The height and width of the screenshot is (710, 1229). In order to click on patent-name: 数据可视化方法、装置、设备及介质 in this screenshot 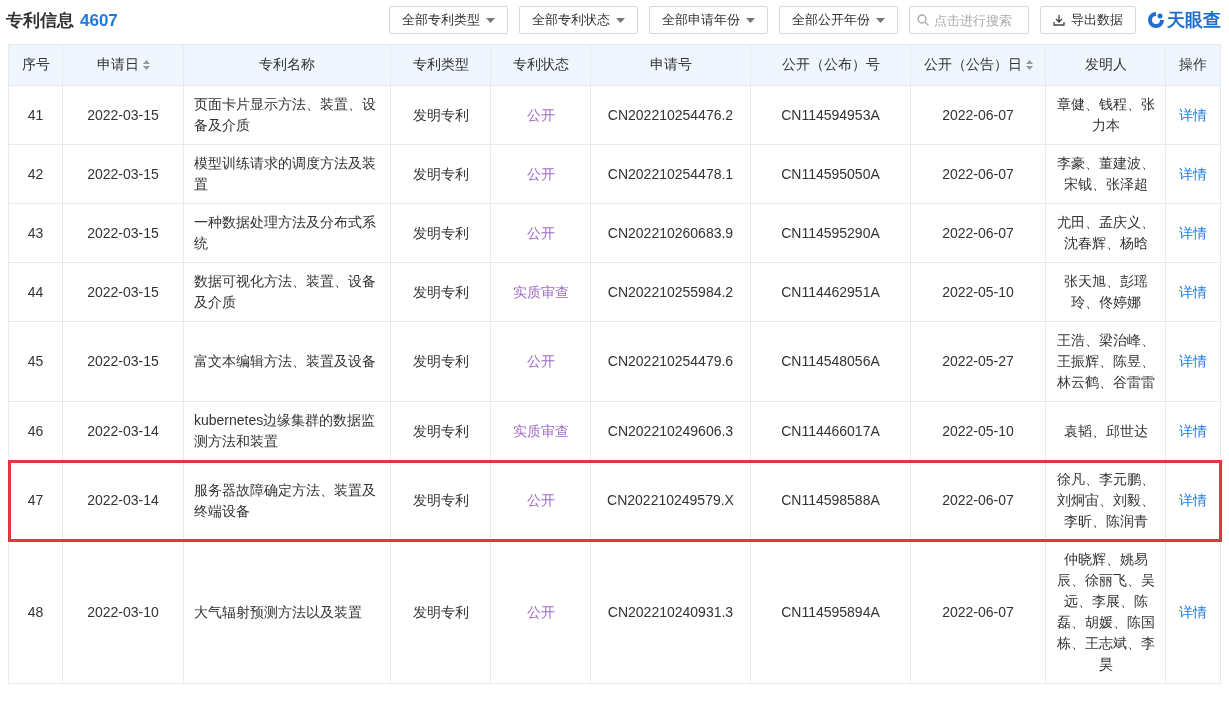, I will do `click(287, 292)`.